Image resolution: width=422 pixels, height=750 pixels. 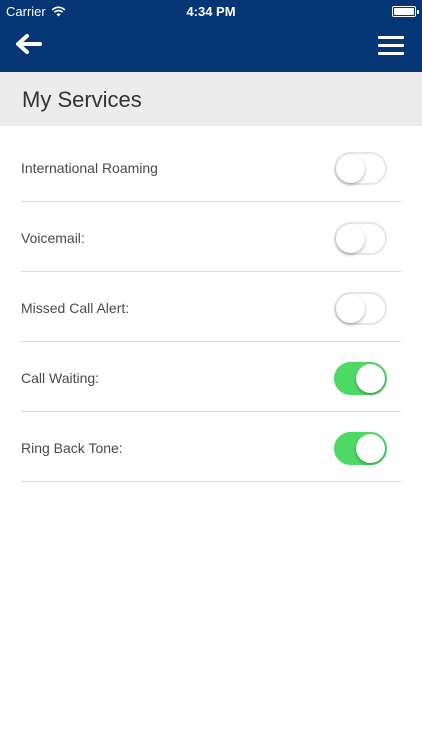 I want to click on service-row-missed-call-alert: Missed Call Alert:, so click(x=211, y=307).